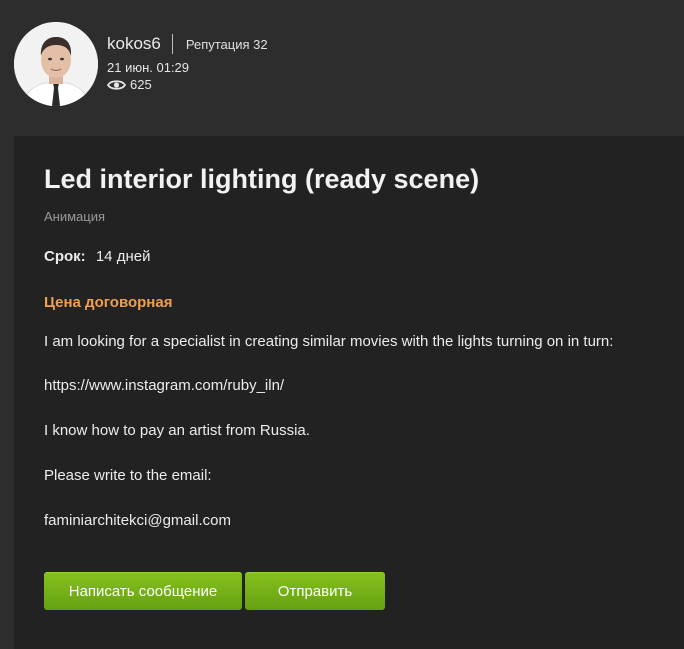 This screenshot has width=684, height=649. I want to click on task-price: Цена договорная, so click(108, 302).